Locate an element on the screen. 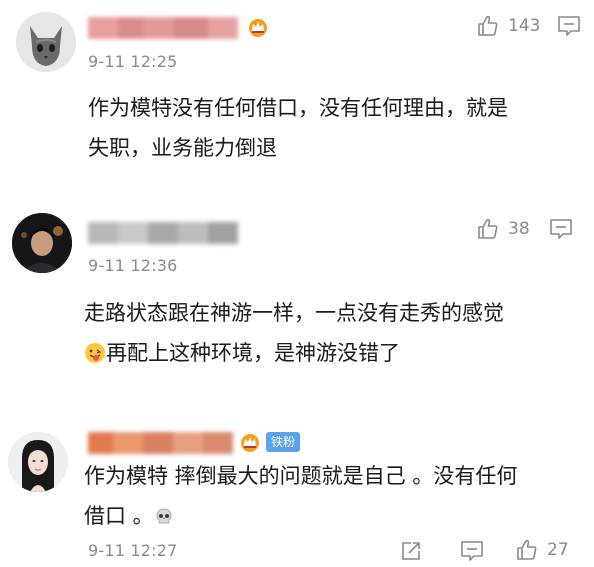 The height and width of the screenshot is (567, 594). like-button: 143 is located at coordinates (508, 26).